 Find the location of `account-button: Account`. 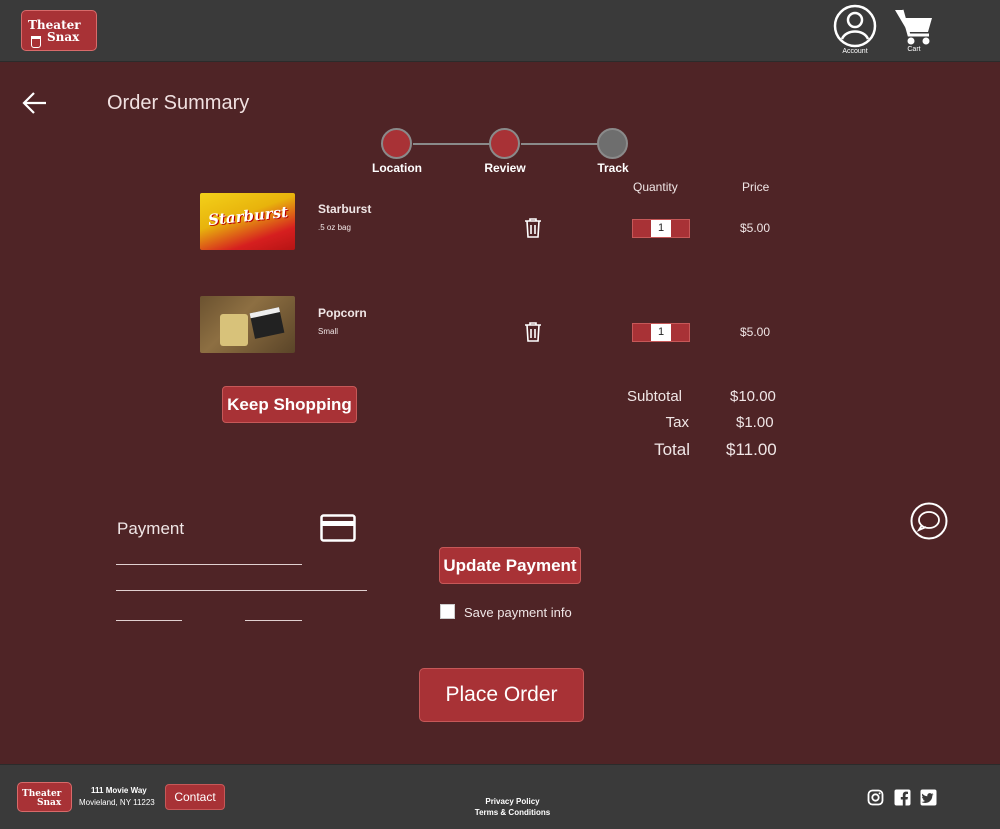

account-button: Account is located at coordinates (855, 29).